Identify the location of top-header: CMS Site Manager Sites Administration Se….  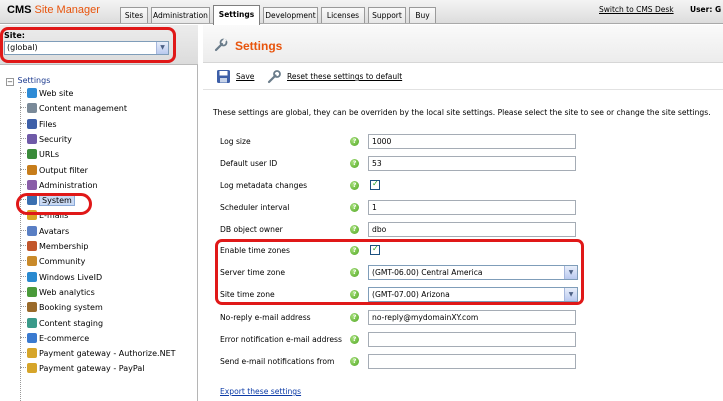
(361, 12).